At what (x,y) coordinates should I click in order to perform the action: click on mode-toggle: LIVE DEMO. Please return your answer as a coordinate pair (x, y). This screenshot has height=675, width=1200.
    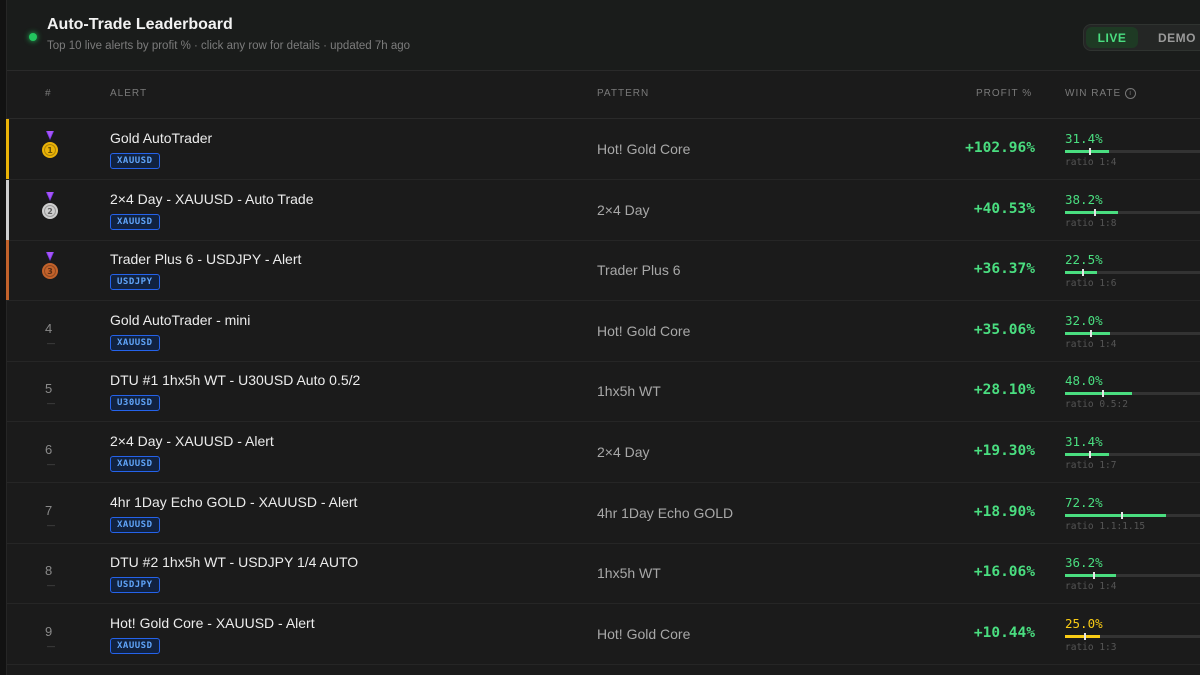
    Looking at the image, I should click on (1141, 37).